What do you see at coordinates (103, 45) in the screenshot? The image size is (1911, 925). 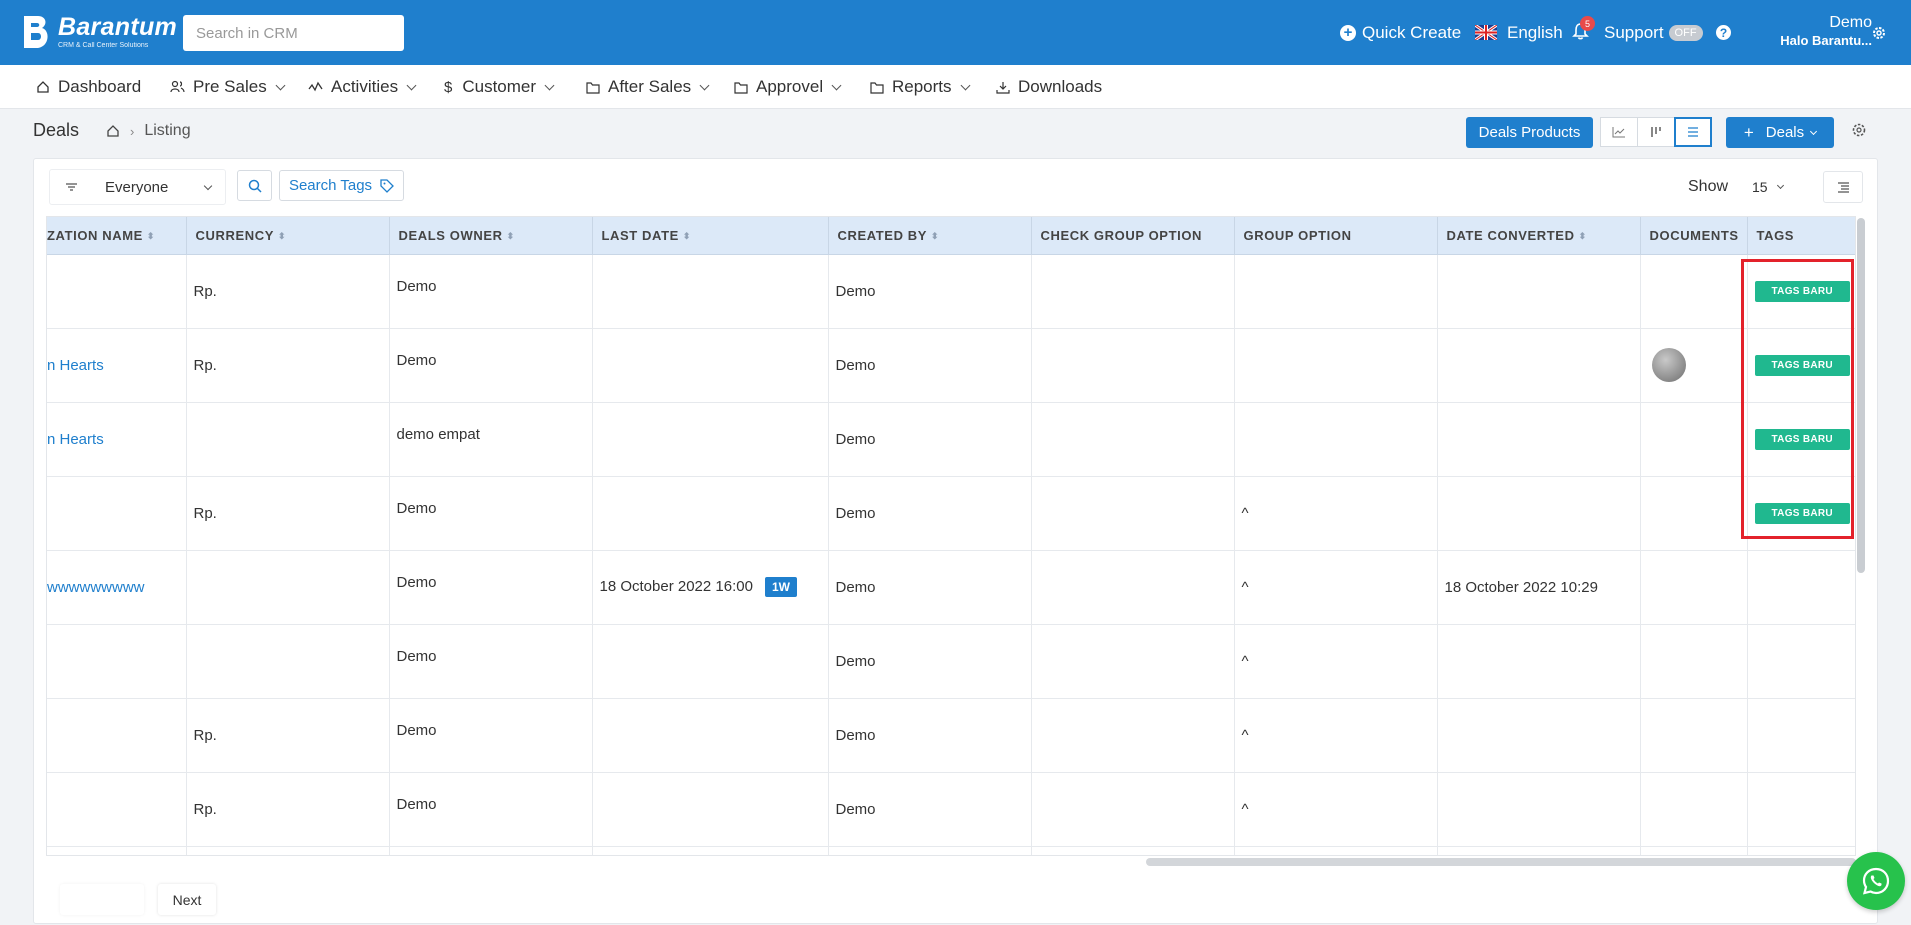 I see `logo-tagline: CRM & Call Center Solutions` at bounding box center [103, 45].